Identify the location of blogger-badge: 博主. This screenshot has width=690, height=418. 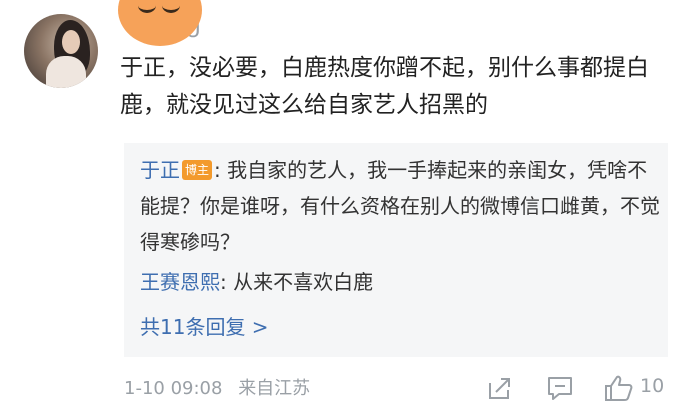
(197, 170).